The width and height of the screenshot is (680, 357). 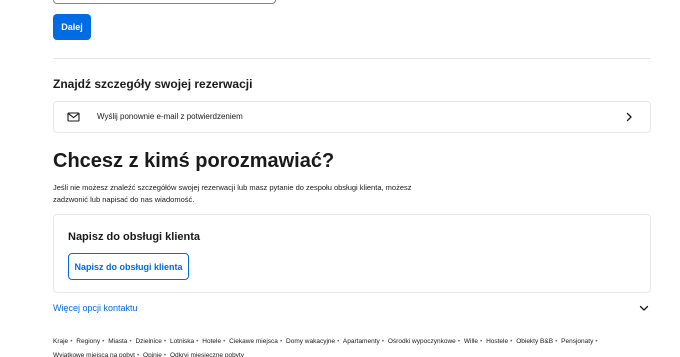 What do you see at coordinates (644, 308) in the screenshot?
I see `chevron-down-icon` at bounding box center [644, 308].